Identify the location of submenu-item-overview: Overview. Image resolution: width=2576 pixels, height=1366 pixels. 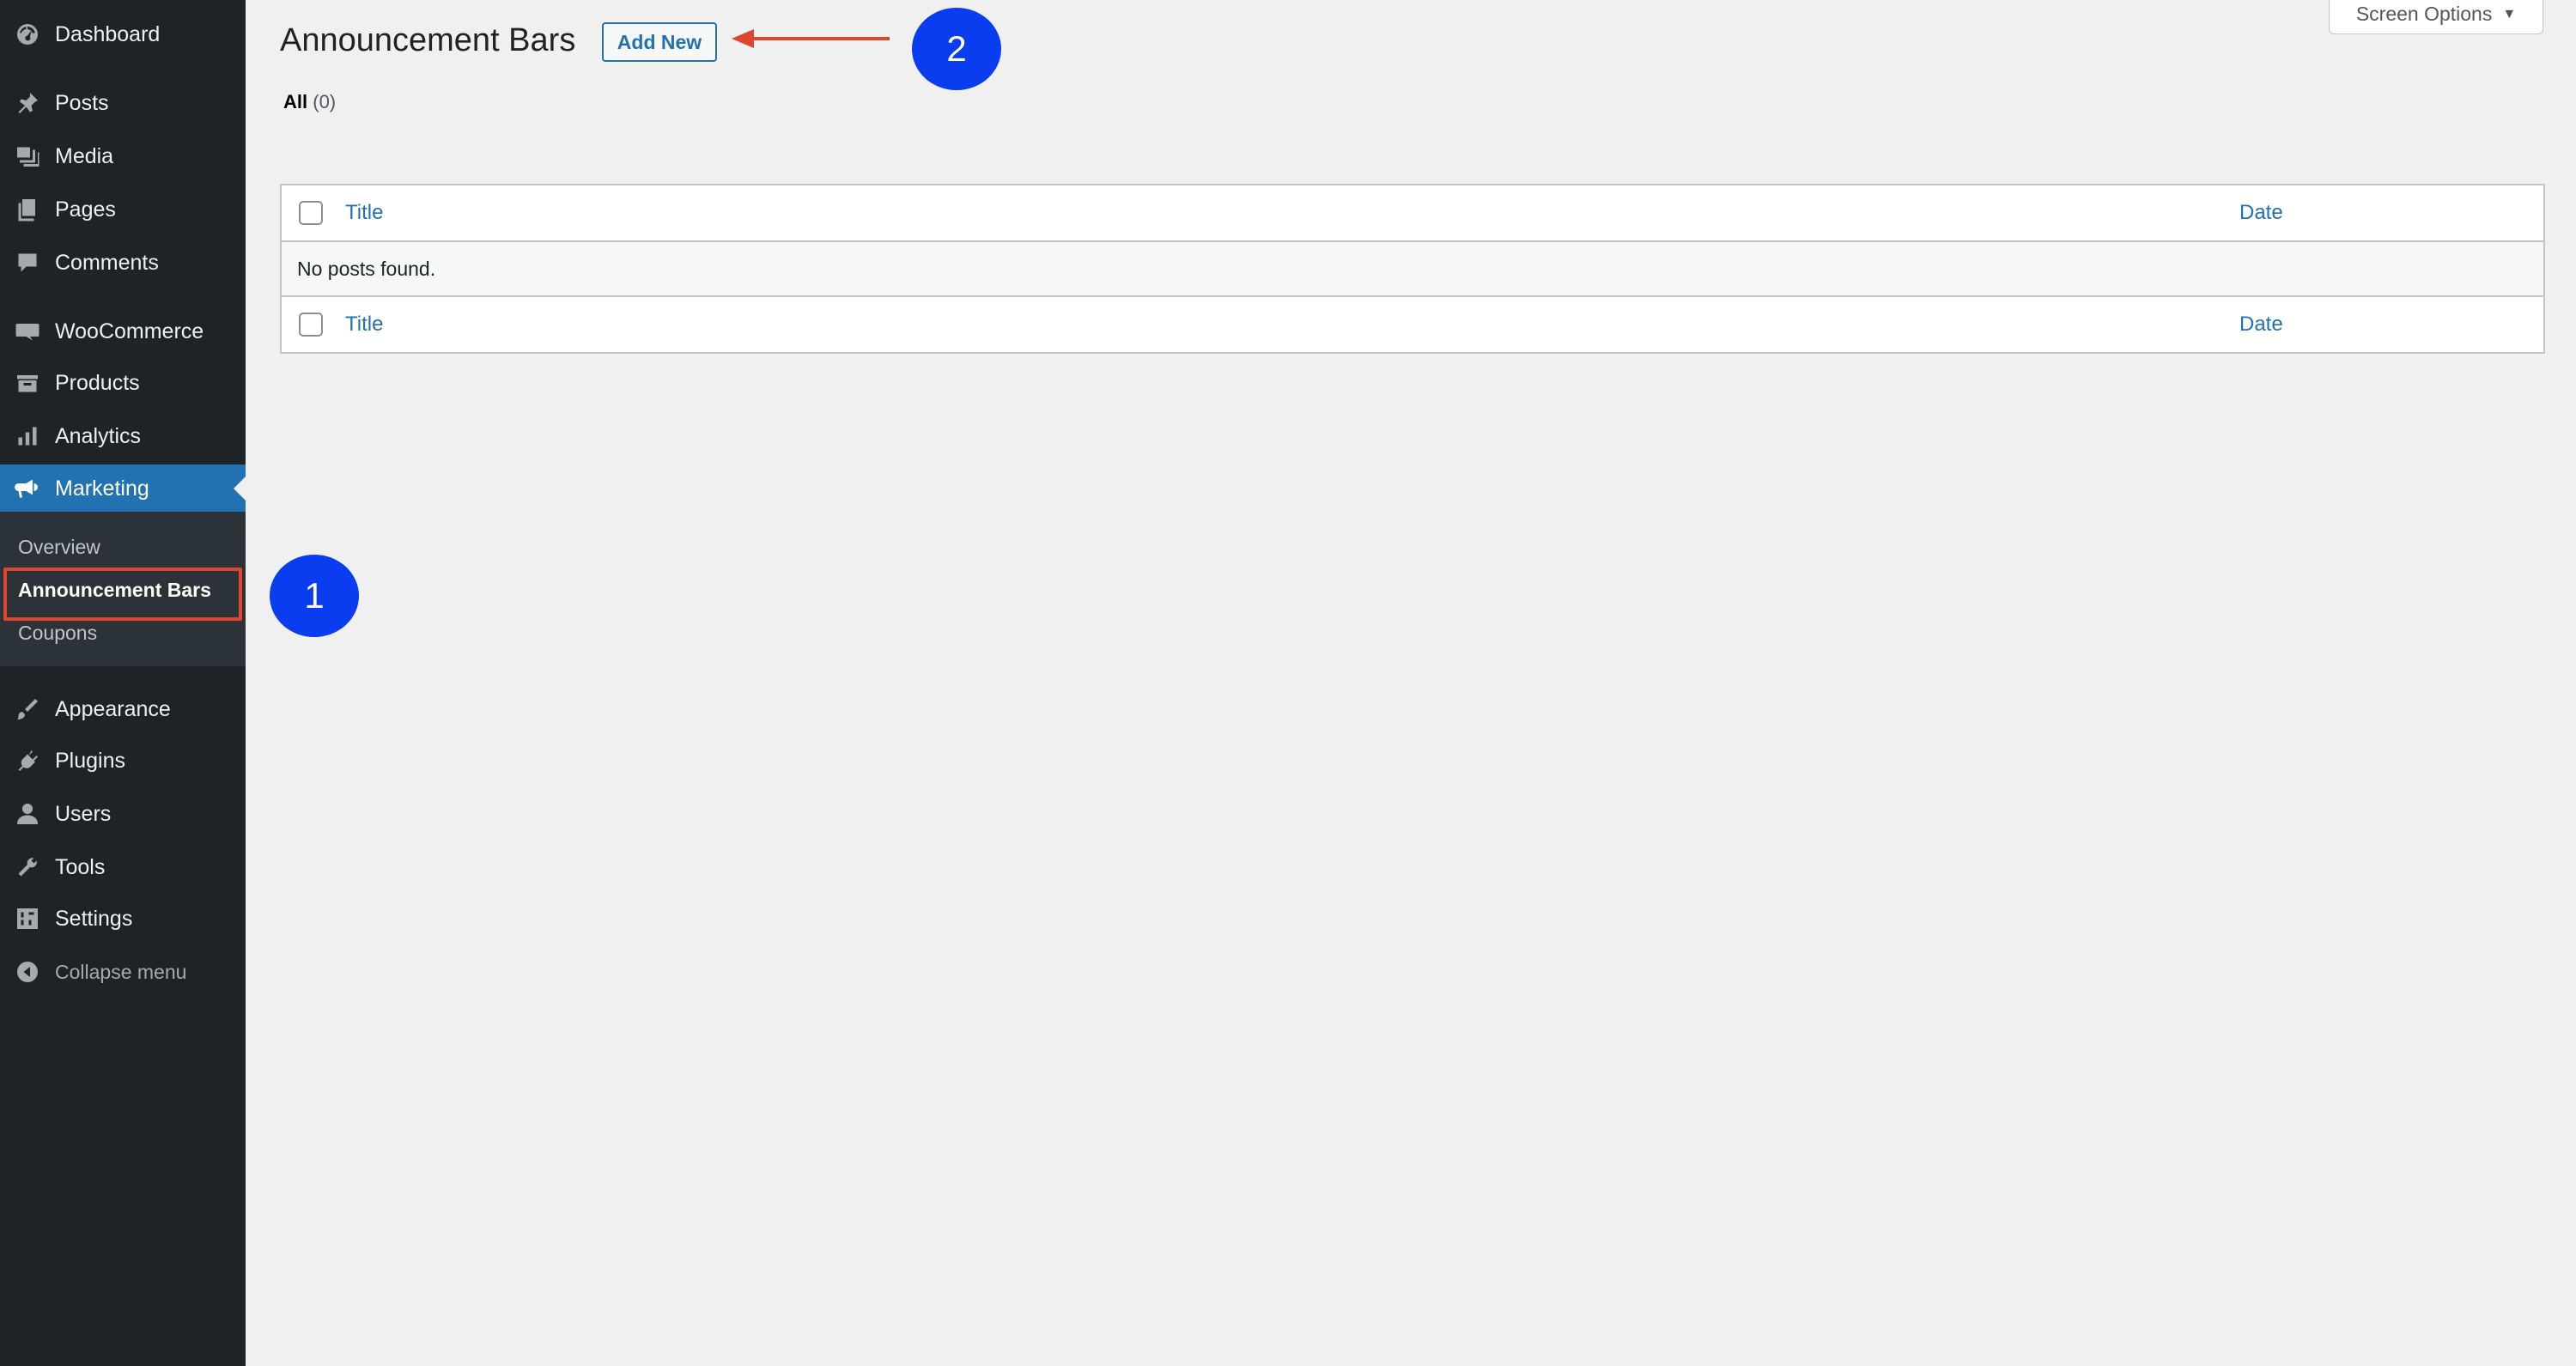
(123, 547).